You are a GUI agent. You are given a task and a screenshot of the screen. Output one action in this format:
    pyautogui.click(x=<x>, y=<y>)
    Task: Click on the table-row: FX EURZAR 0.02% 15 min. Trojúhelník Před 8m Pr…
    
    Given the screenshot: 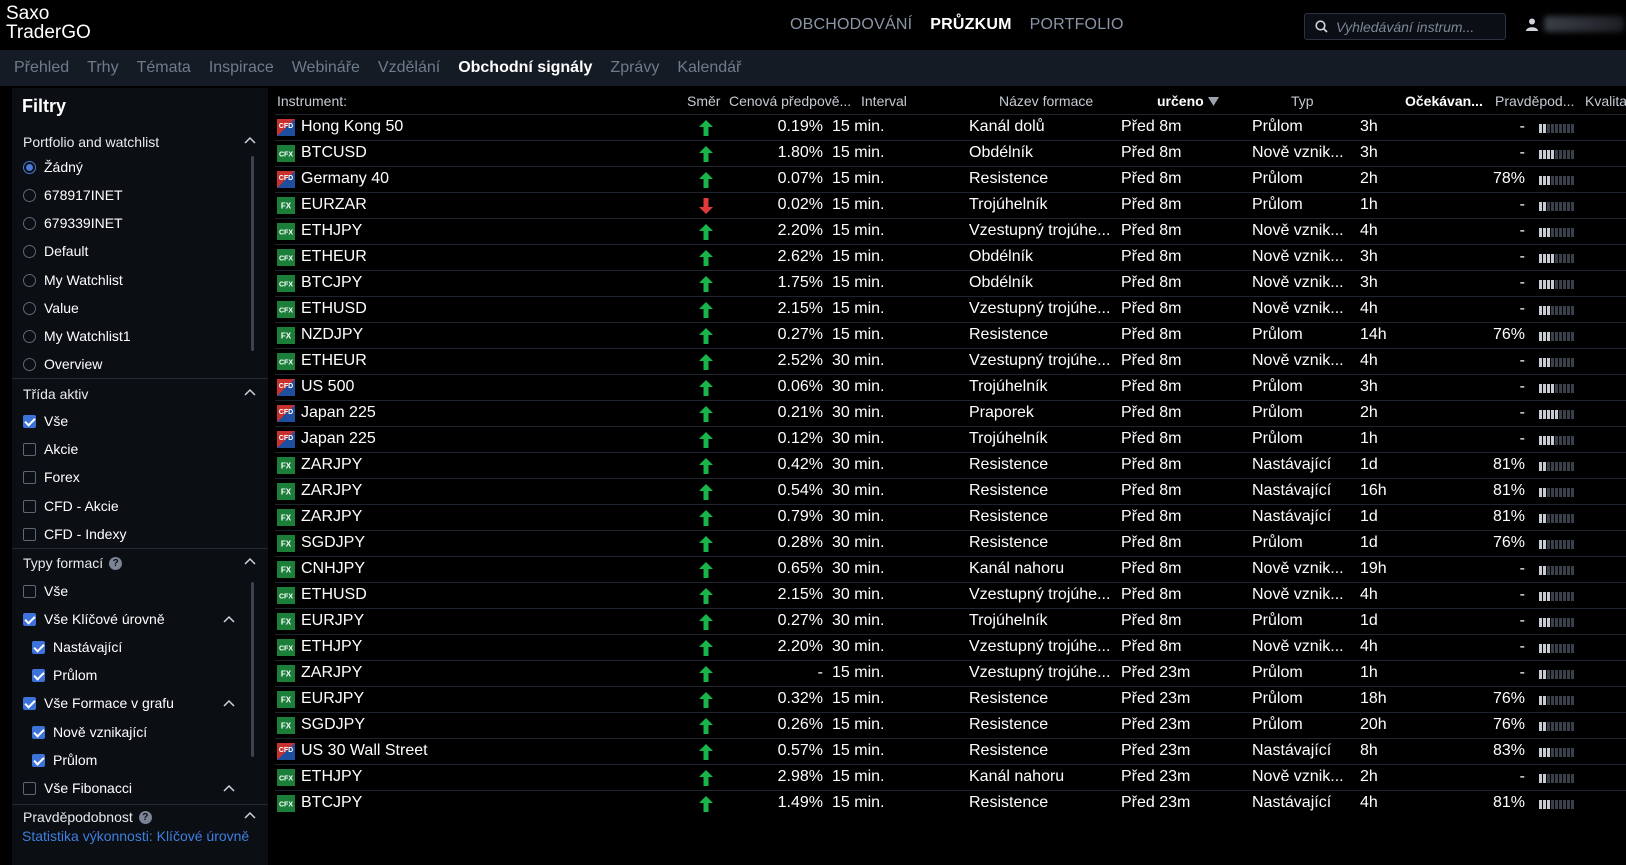 What is the action you would take?
    pyautogui.click(x=950, y=205)
    